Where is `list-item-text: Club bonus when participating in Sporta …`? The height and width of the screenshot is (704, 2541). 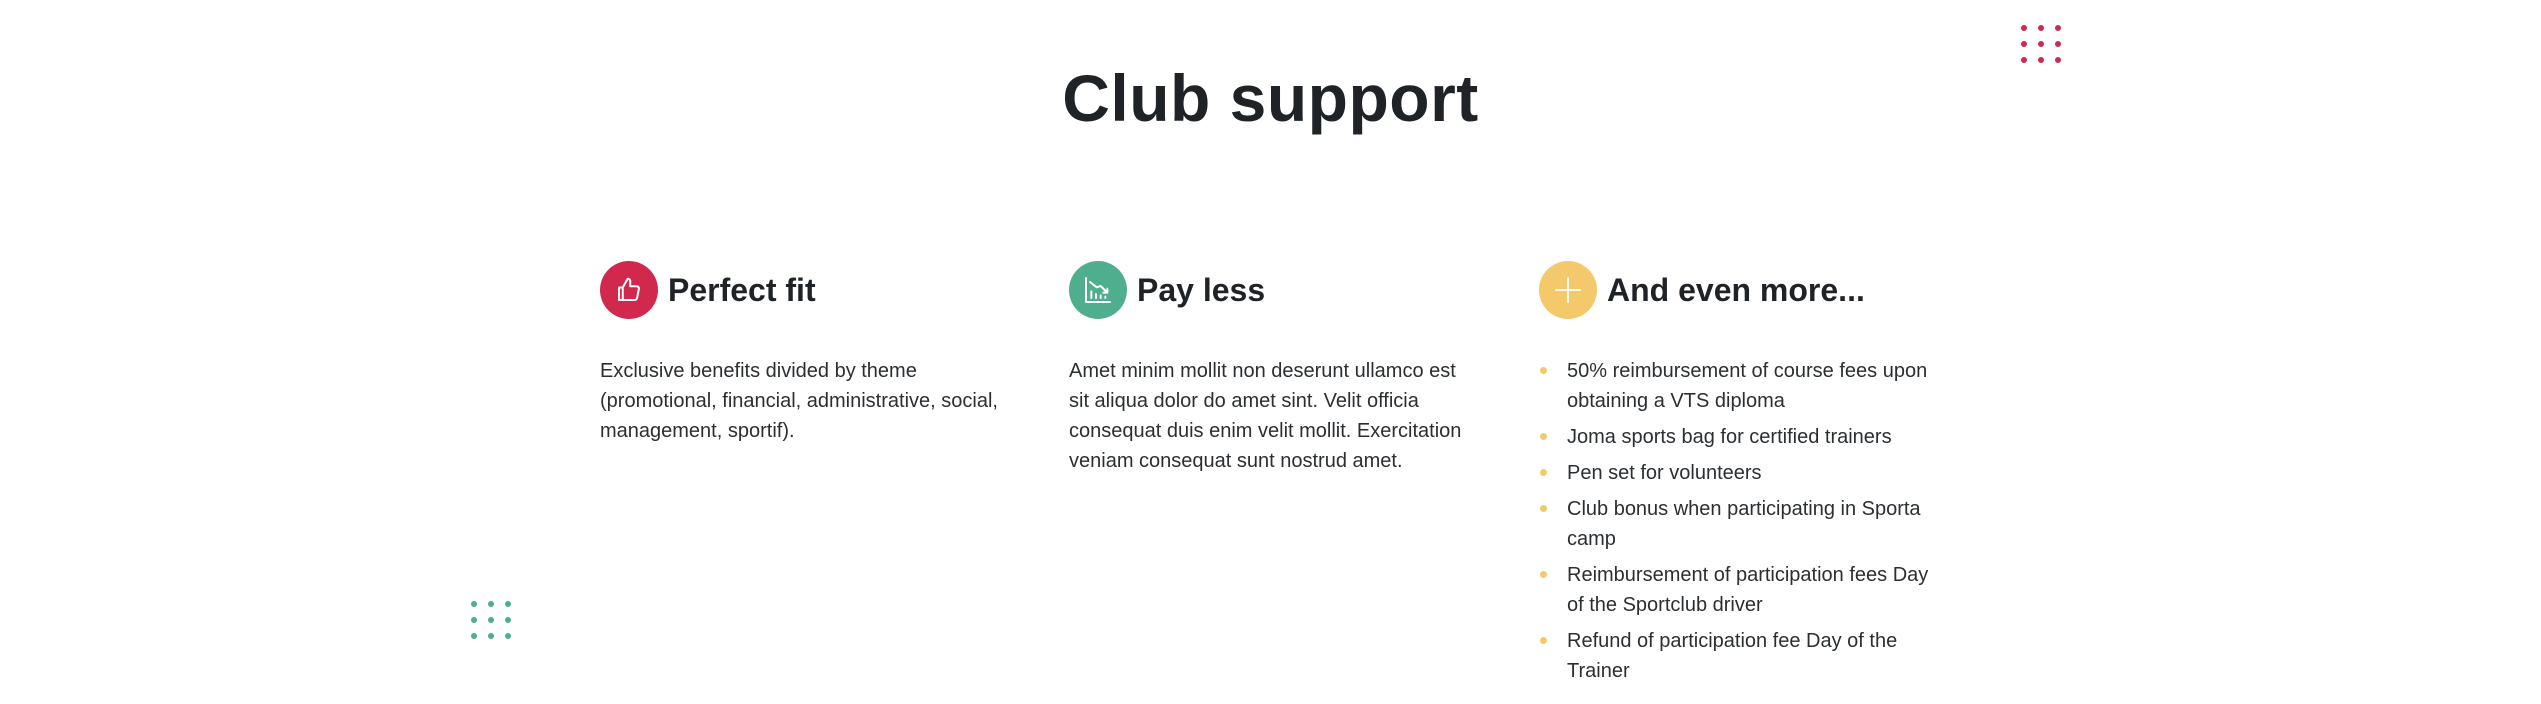 list-item-text: Club bonus when participating in Sporta … is located at coordinates (1744, 524).